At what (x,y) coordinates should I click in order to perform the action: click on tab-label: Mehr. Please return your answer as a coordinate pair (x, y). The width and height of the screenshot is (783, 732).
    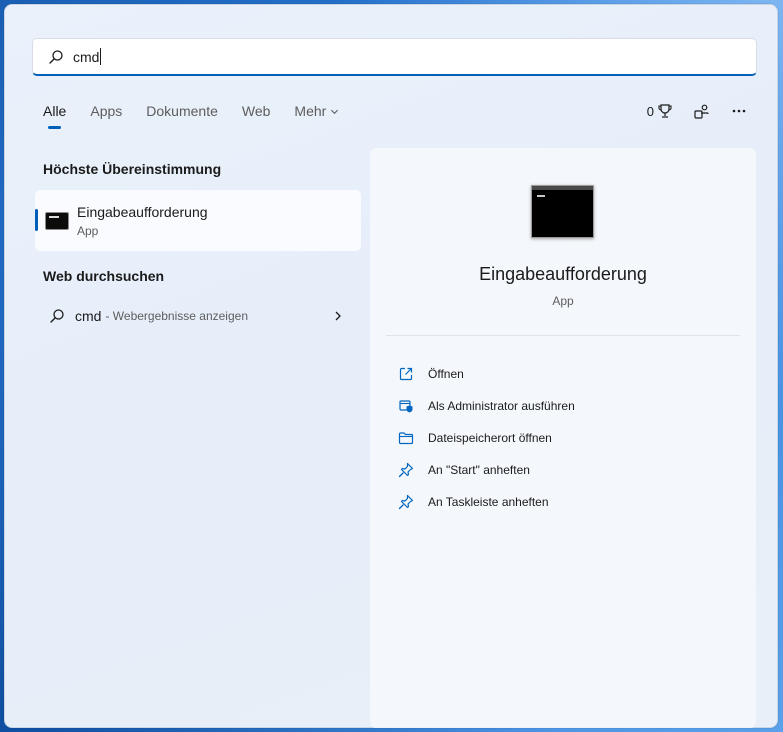
    Looking at the image, I should click on (310, 111).